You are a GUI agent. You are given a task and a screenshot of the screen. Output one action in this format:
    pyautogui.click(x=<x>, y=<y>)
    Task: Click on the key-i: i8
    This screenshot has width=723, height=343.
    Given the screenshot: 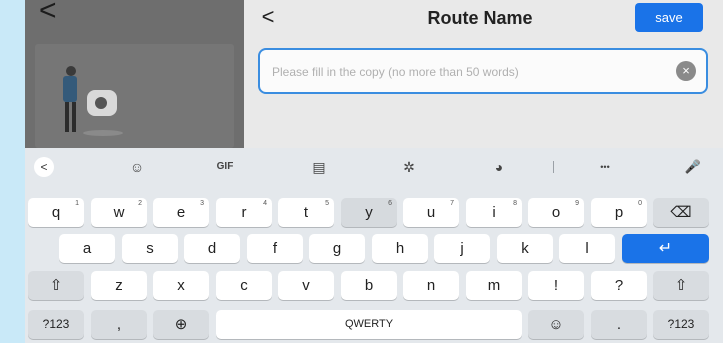 What is the action you would take?
    pyautogui.click(x=494, y=212)
    